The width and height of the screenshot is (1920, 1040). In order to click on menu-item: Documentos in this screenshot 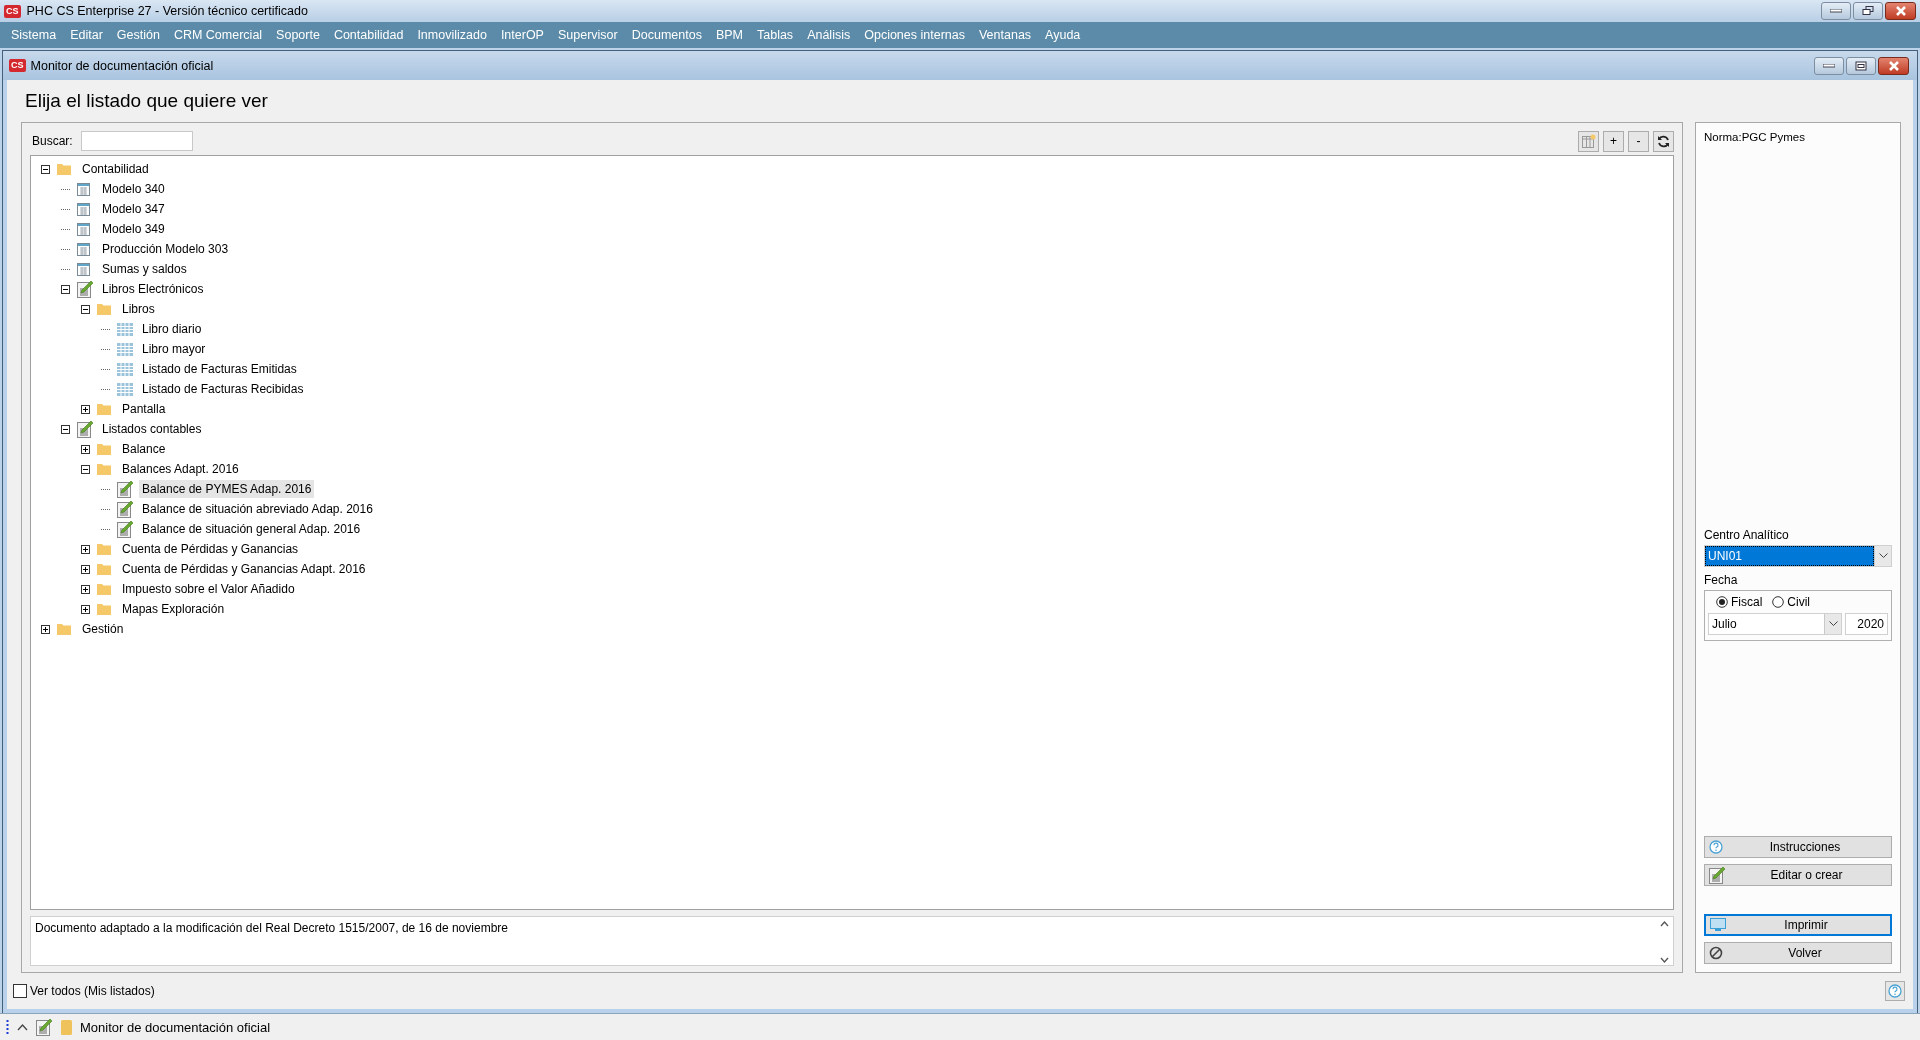, I will do `click(666, 35)`.